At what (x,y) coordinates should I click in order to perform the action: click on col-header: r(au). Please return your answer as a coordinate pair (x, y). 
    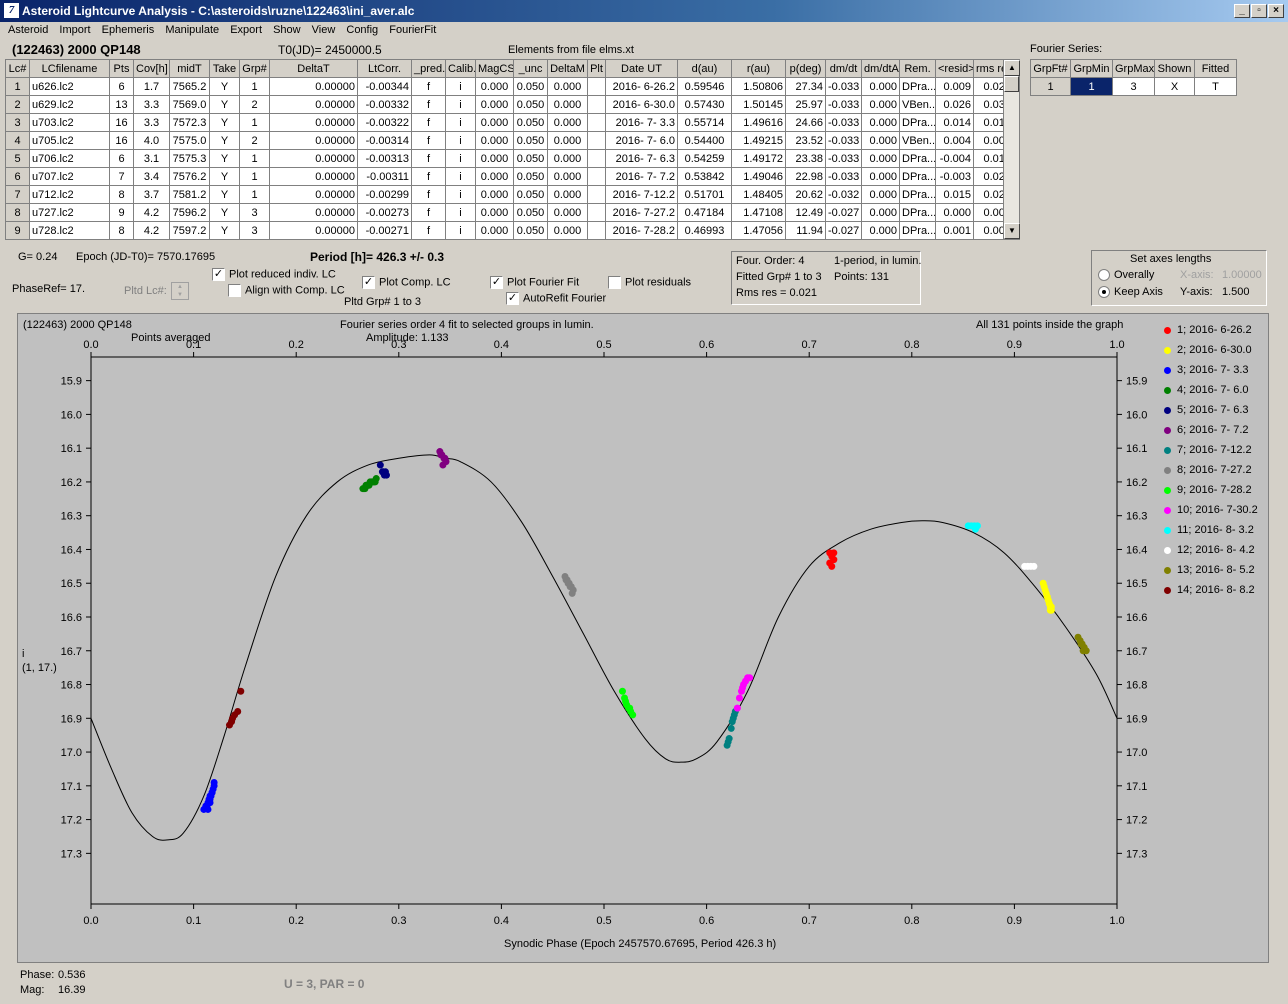
    Looking at the image, I should click on (758, 68).